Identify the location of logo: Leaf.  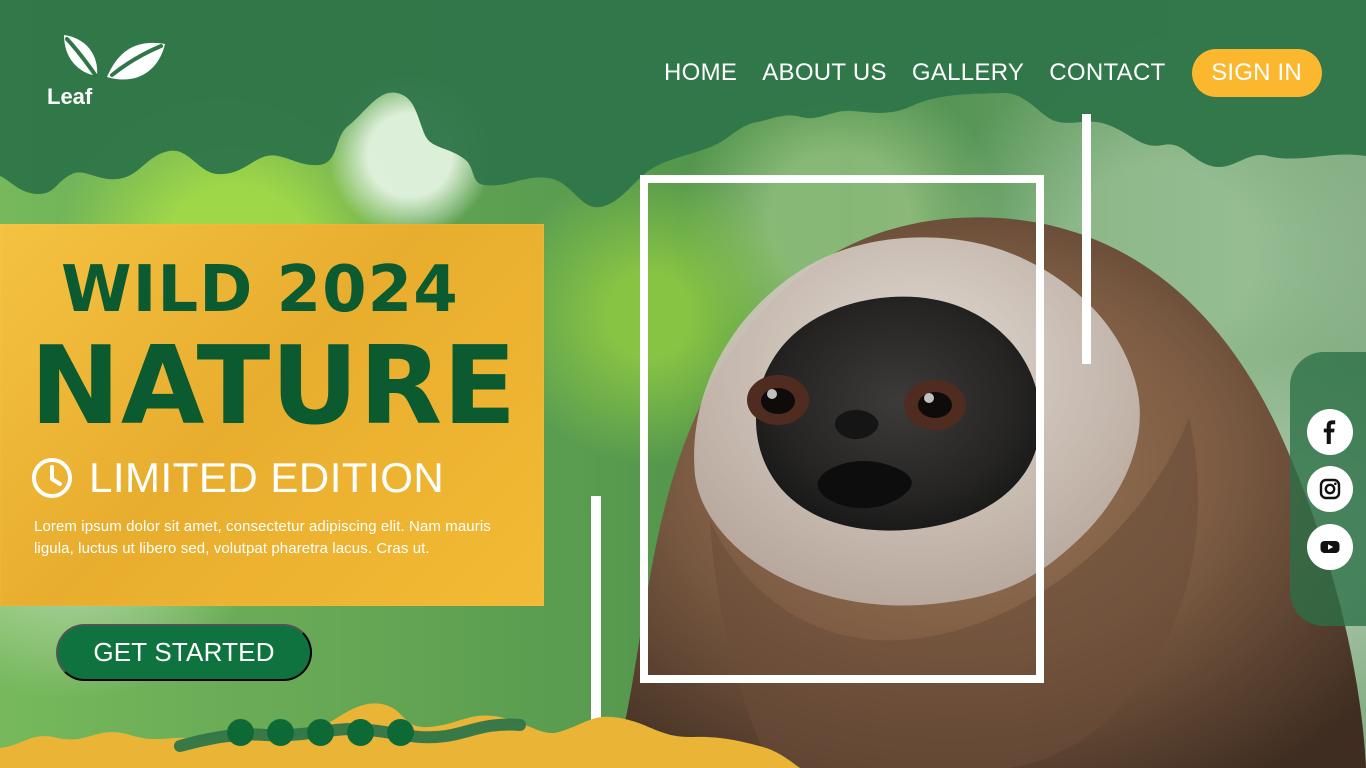
(107, 71).